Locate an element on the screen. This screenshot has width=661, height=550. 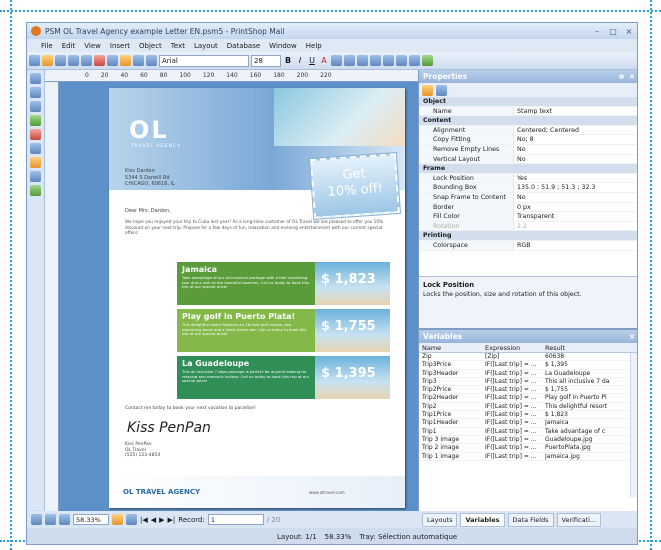
property-value: Transparent is located at coordinates (575, 216).